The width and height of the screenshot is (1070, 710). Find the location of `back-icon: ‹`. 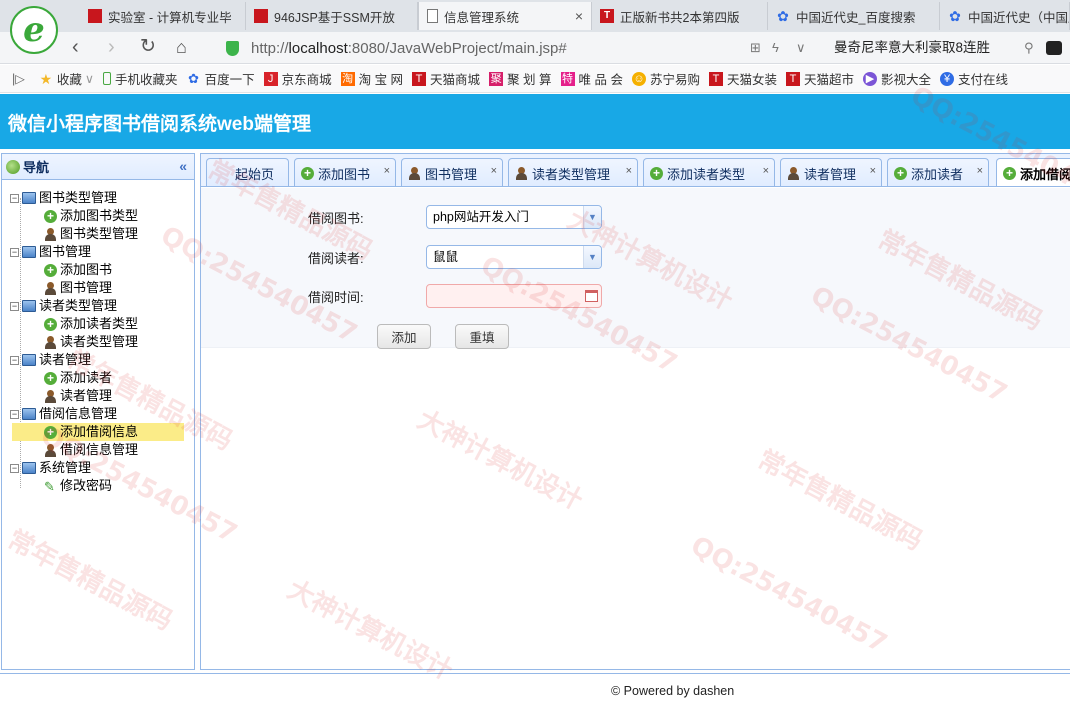

back-icon: ‹ is located at coordinates (75, 47).